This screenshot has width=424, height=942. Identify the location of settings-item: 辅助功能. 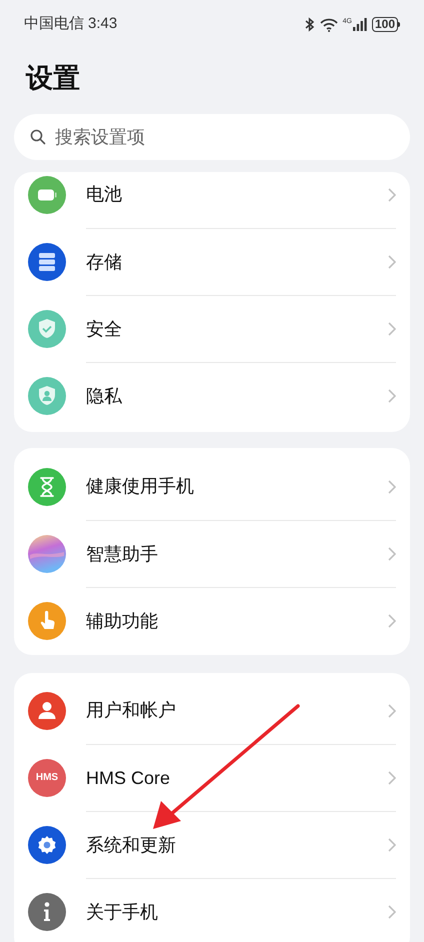
(212, 620).